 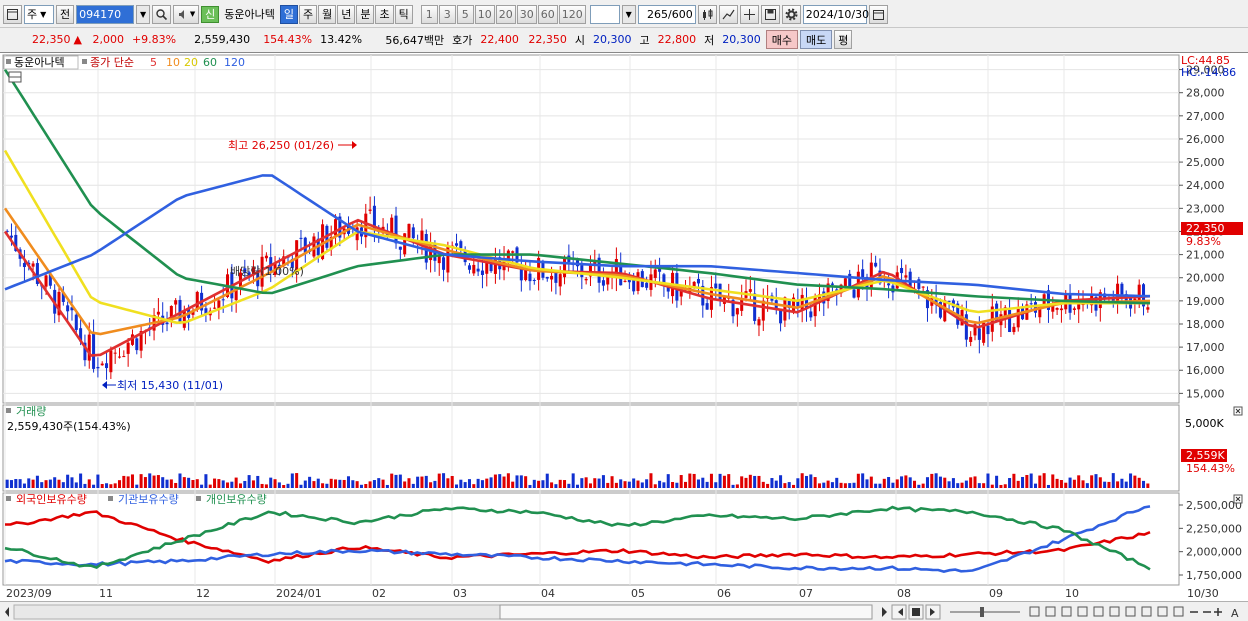 What do you see at coordinates (770, 14) in the screenshot?
I see `save-icon` at bounding box center [770, 14].